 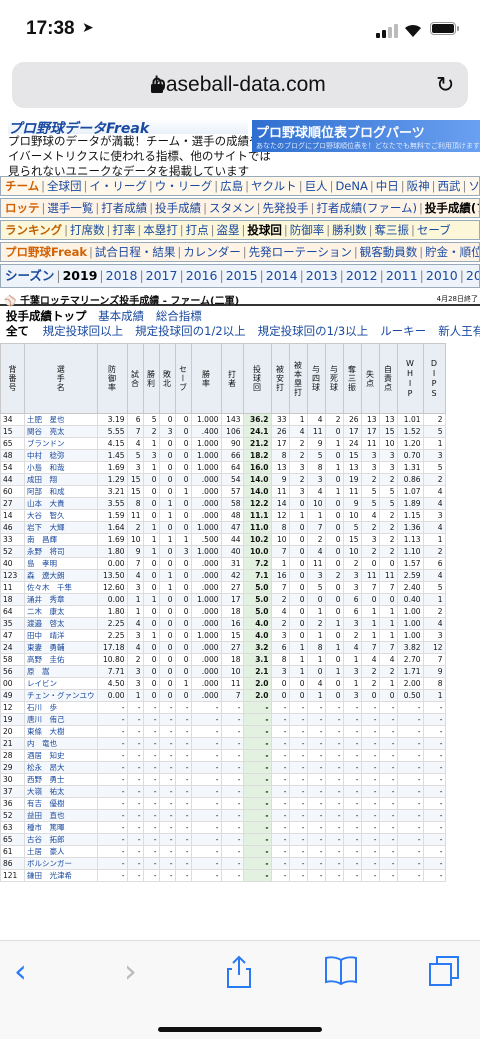 I want to click on player-name-link: レイビン, so click(x=61, y=683).